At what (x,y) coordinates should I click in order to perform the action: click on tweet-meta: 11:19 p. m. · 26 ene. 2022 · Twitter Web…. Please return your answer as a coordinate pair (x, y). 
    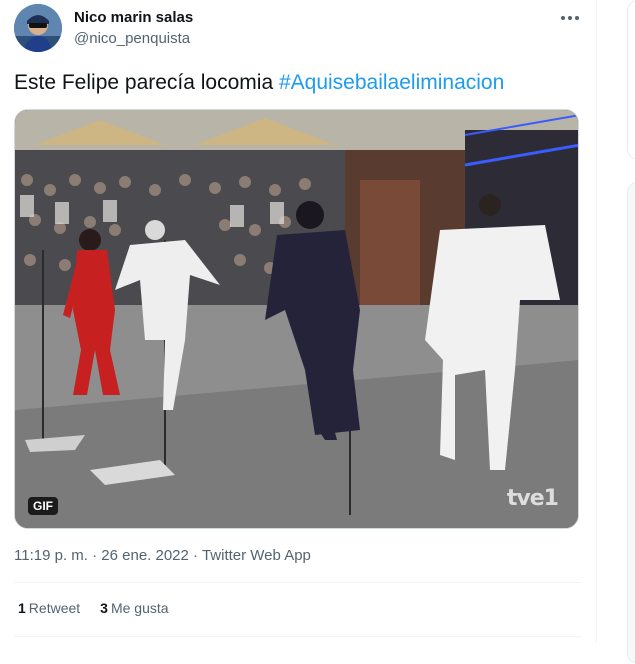
    Looking at the image, I should click on (162, 555).